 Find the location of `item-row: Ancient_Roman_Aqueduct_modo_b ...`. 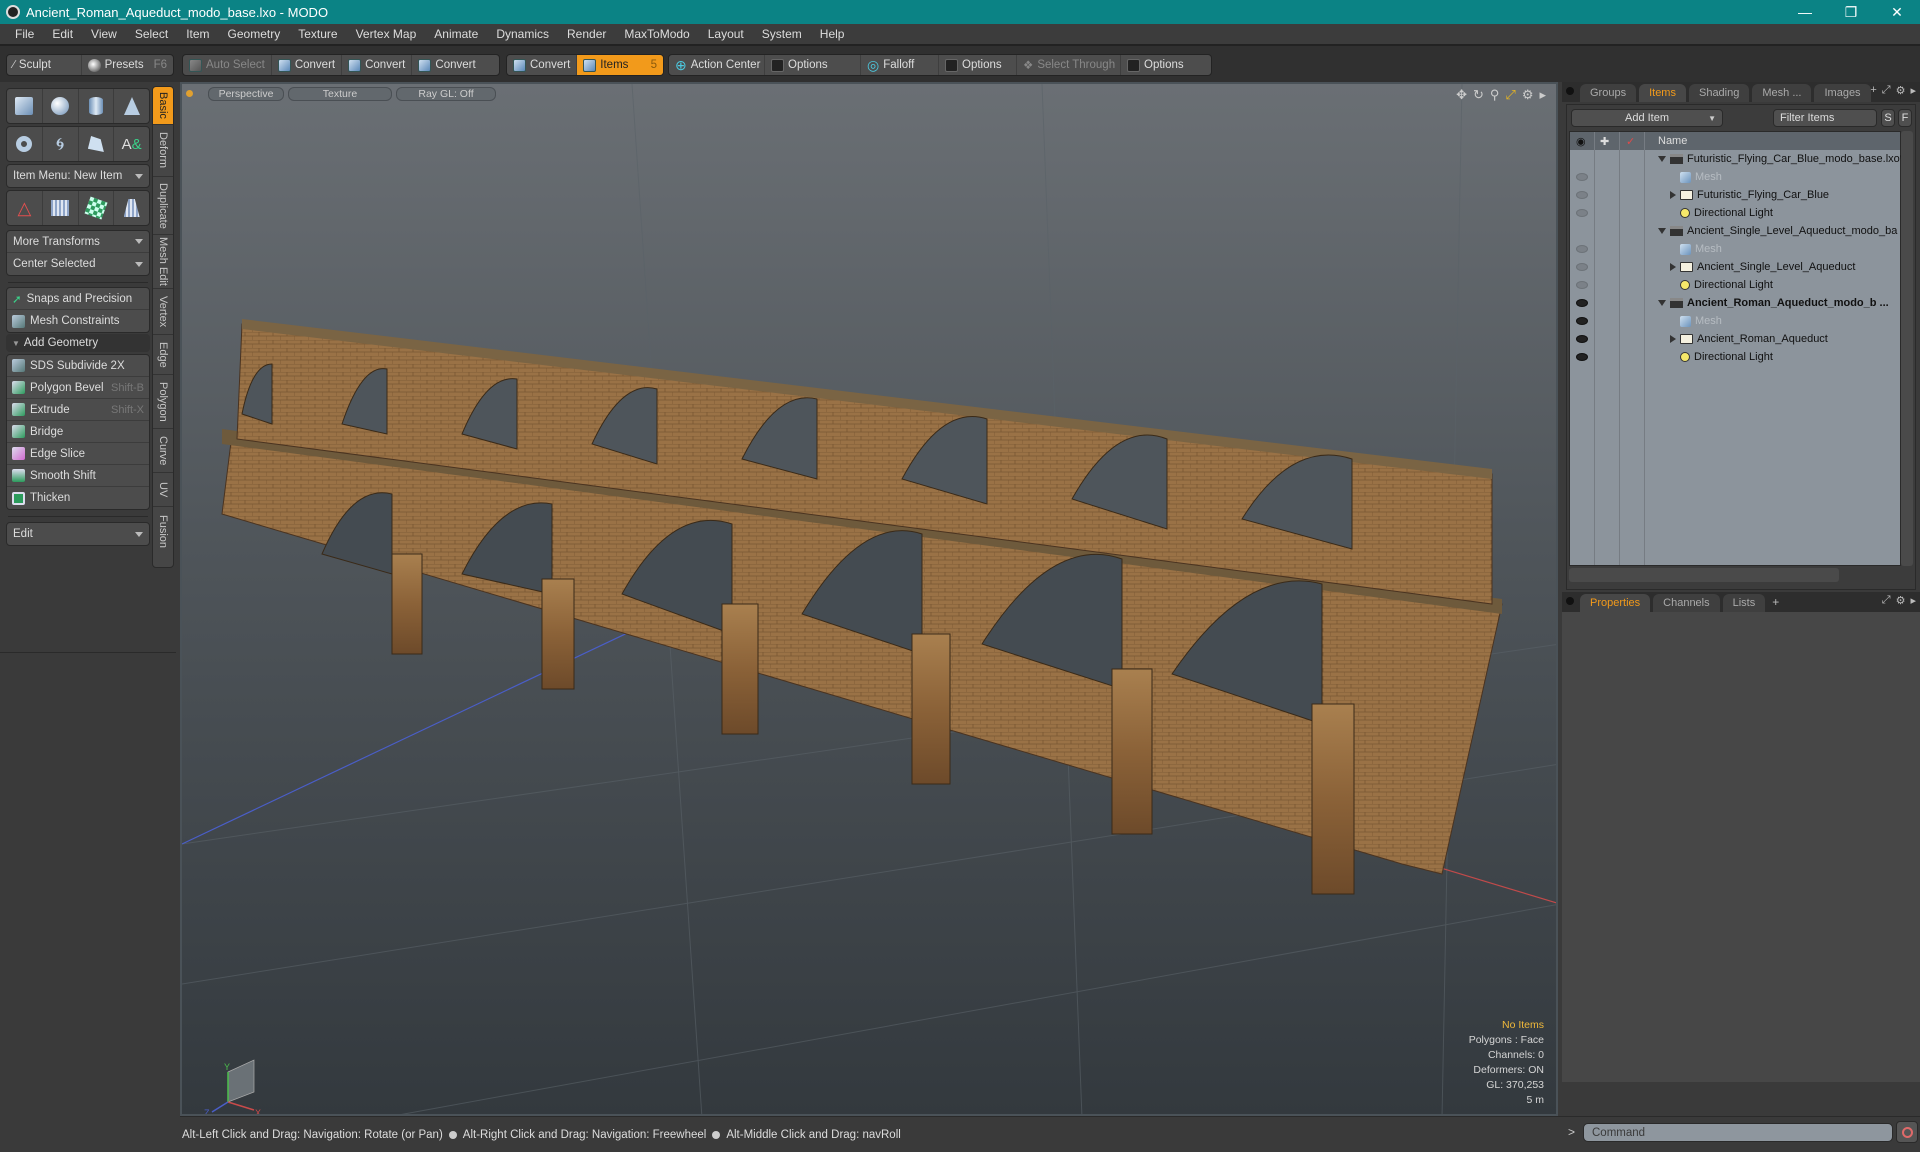

item-row: Ancient_Roman_Aqueduct_modo_b ... is located at coordinates (1735, 303).